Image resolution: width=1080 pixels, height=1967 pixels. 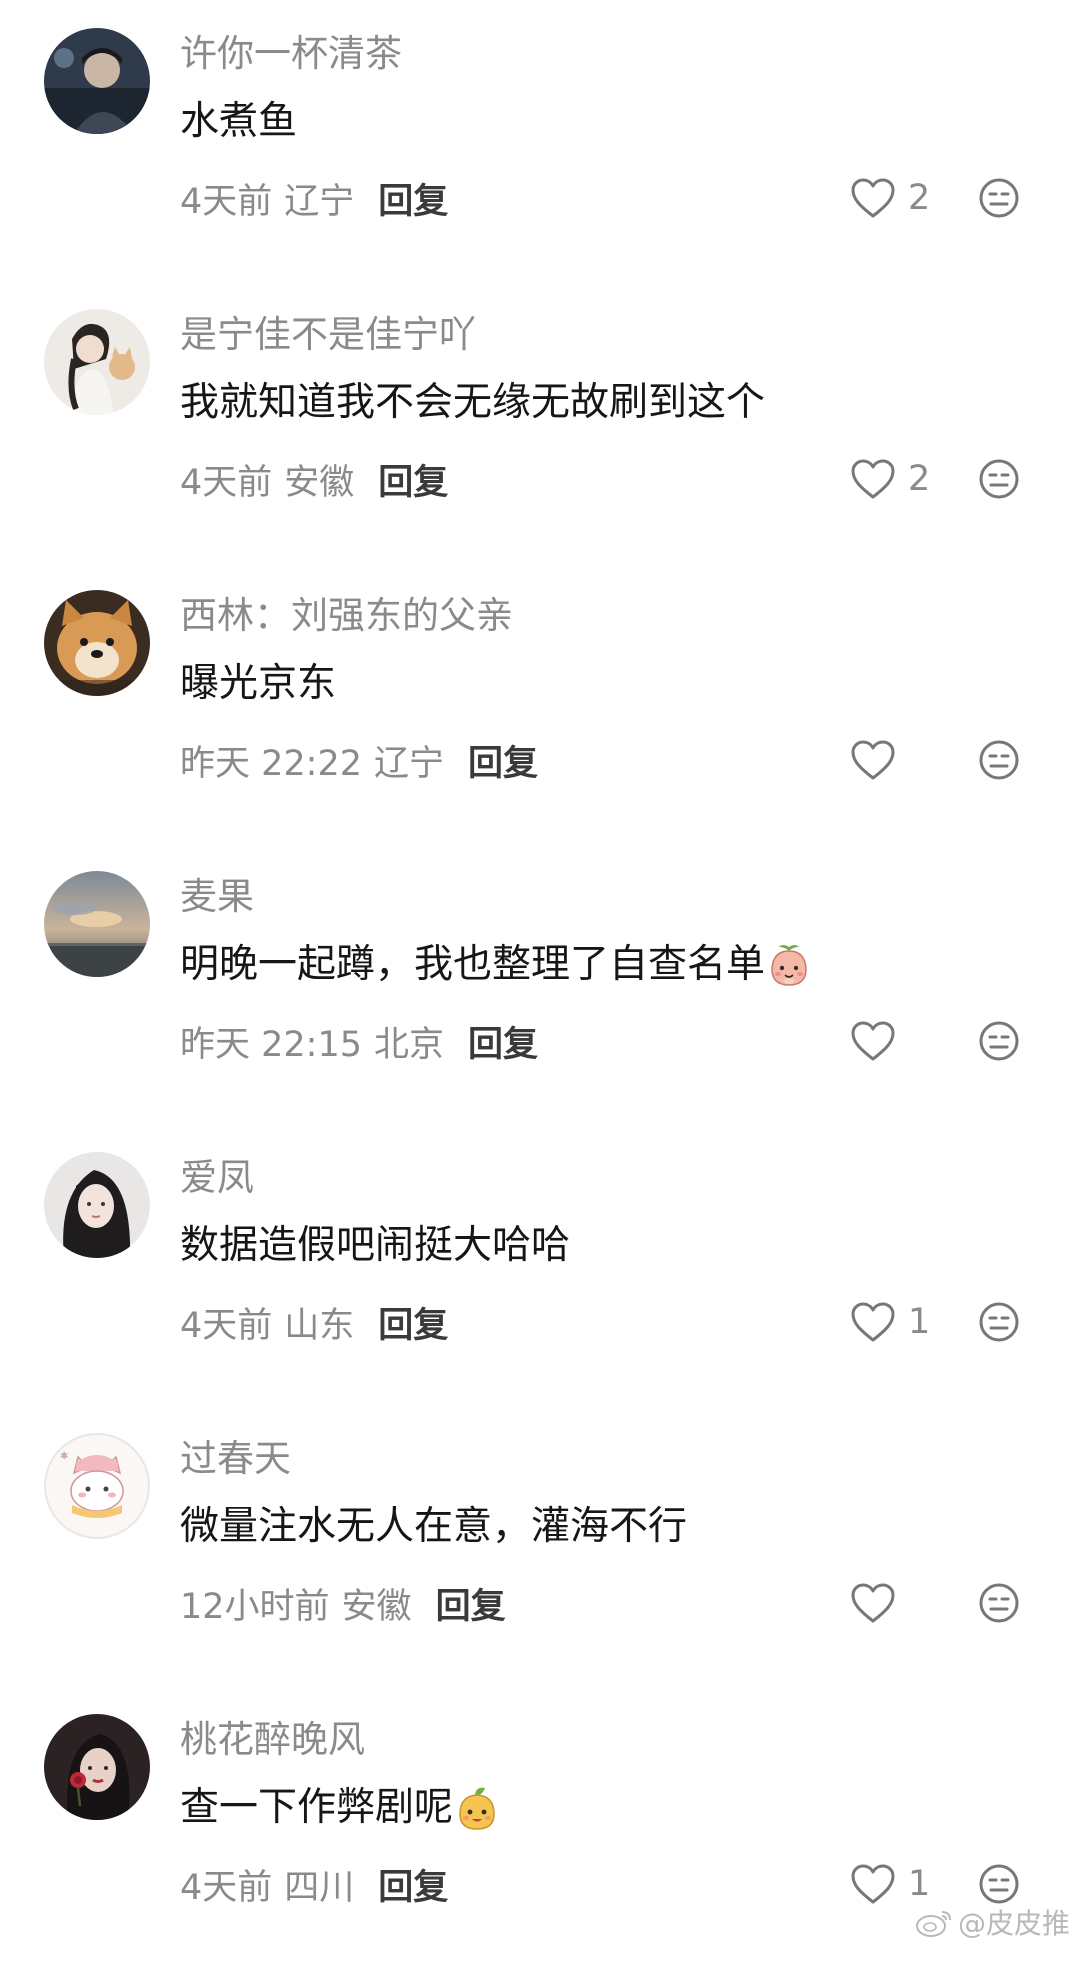 What do you see at coordinates (217, 897) in the screenshot?
I see `username: 麦果` at bounding box center [217, 897].